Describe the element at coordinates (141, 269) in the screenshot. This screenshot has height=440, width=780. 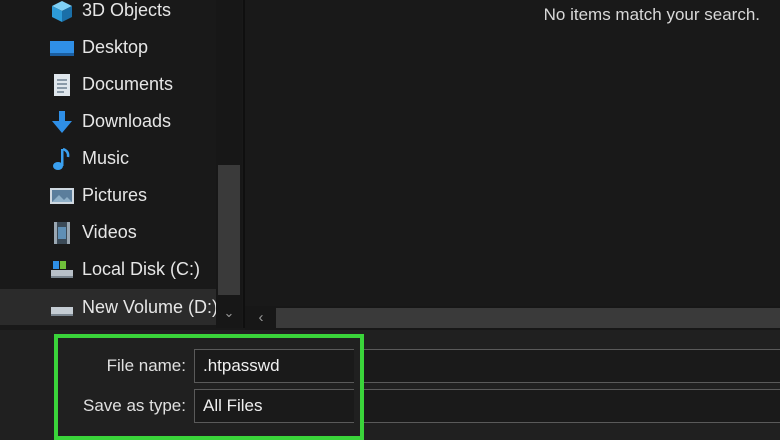
I see `nav-label: Local Disk (C:)` at that location.